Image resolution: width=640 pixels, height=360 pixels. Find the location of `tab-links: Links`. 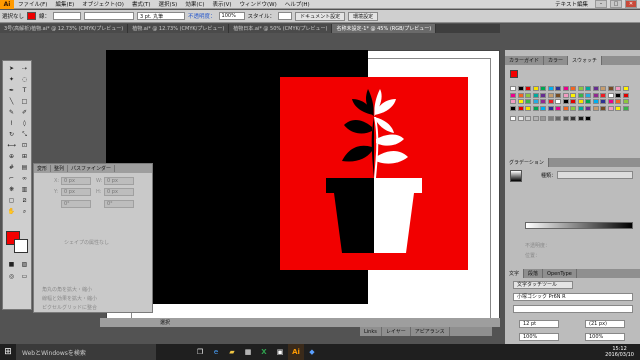

tab-links: Links is located at coordinates (371, 331).